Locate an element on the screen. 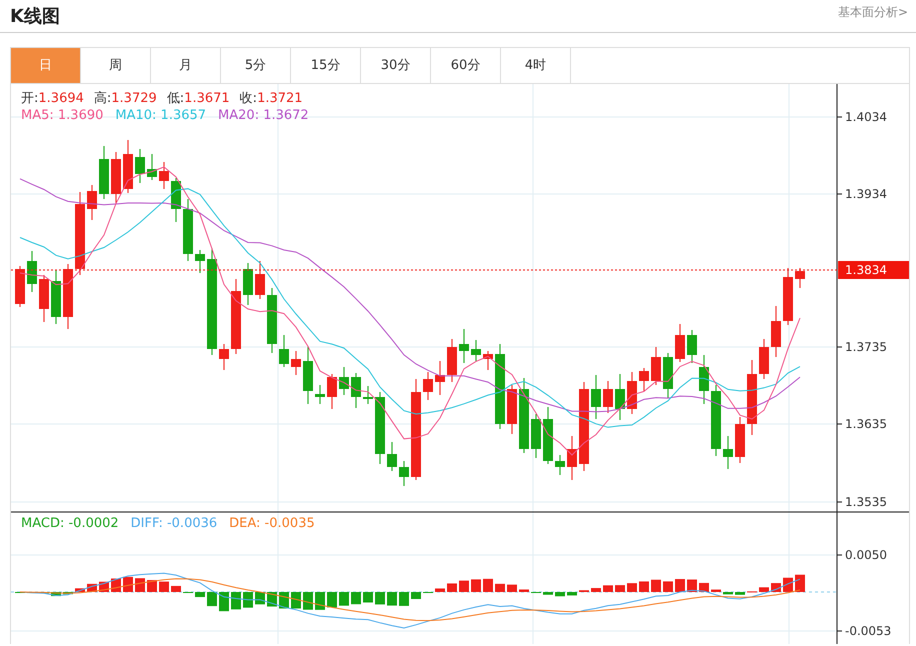  fundamental-analysis-link: 基本面分析> is located at coordinates (873, 12).